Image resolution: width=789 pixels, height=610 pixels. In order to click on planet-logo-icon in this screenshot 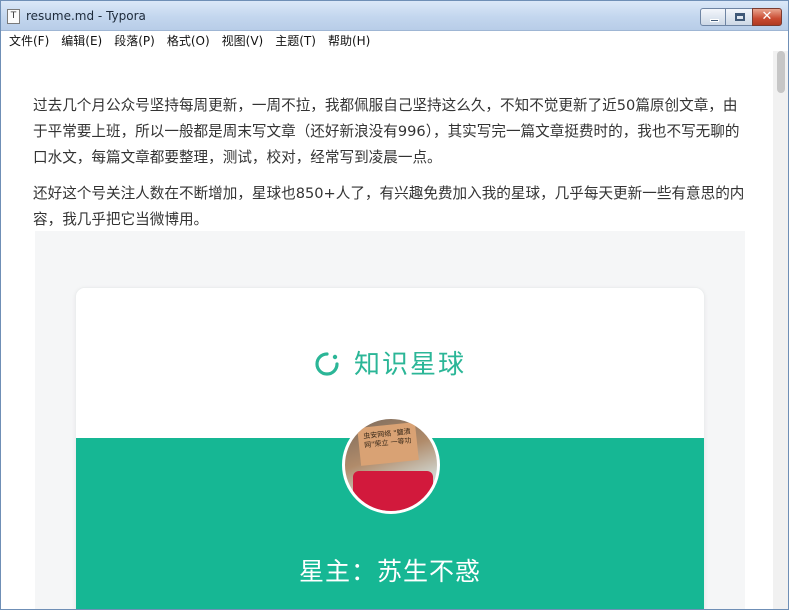, I will do `click(327, 364)`.